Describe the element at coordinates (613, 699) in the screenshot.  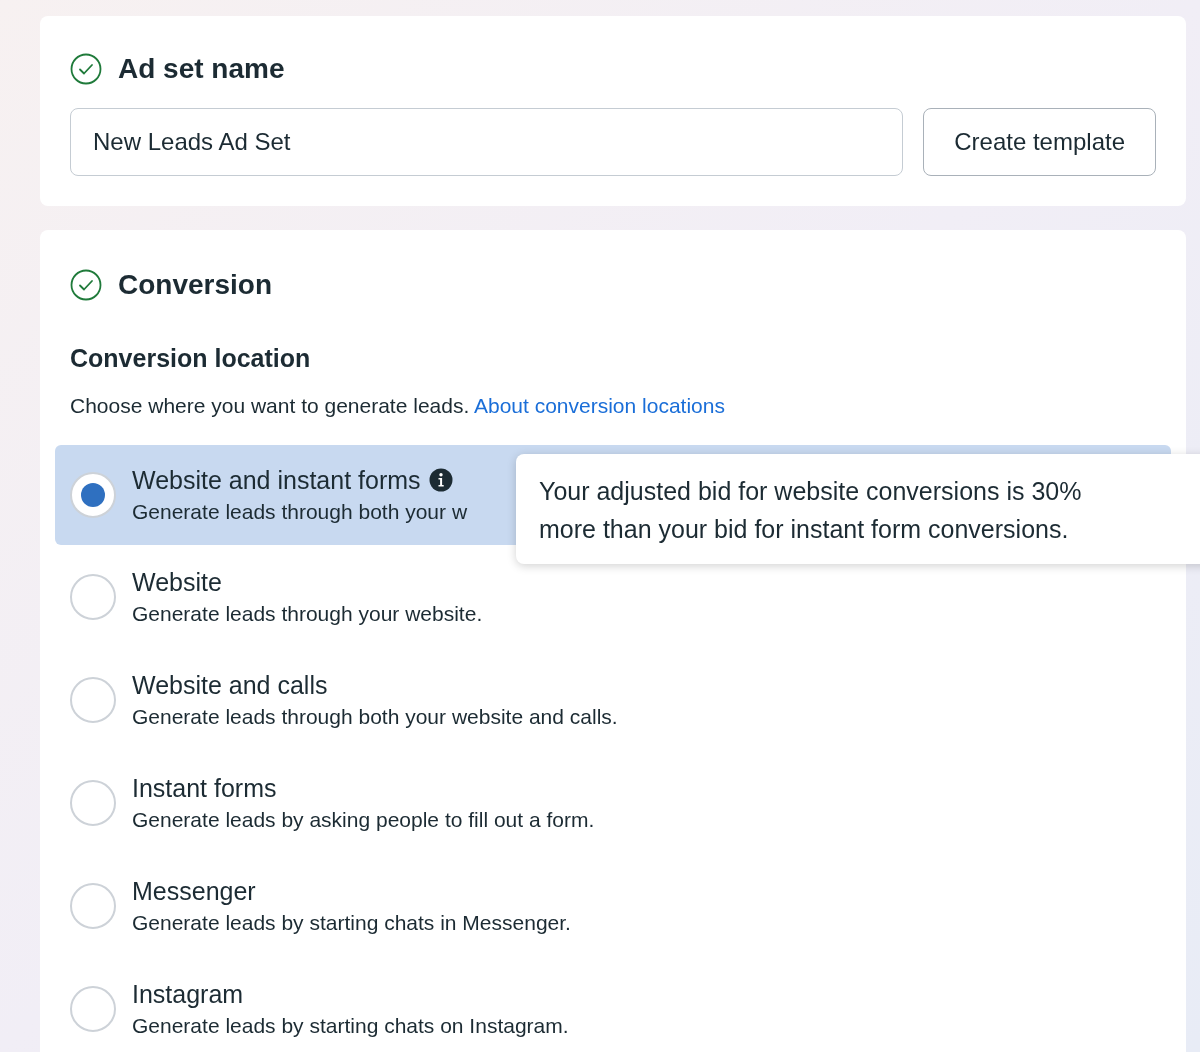
I see `radio-option: Website and calls Generate leads through both your website and calls.` at that location.